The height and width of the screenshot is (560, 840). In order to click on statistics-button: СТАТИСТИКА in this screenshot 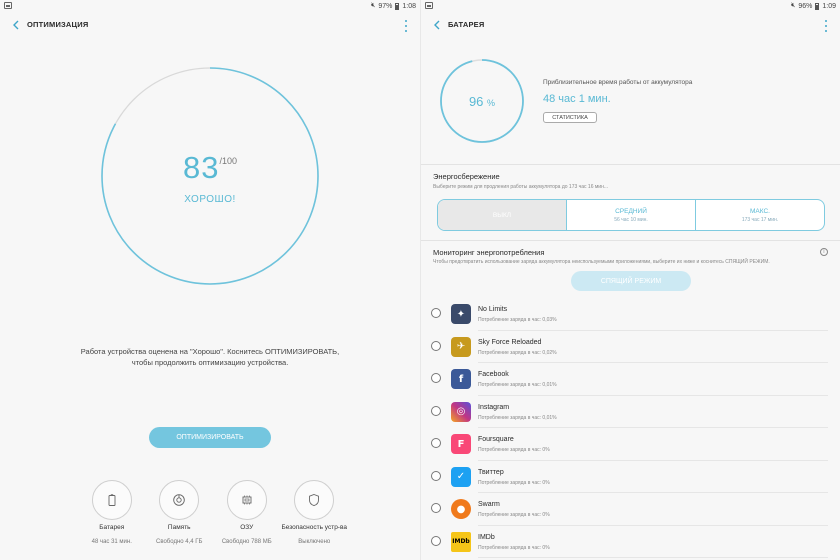, I will do `click(570, 117)`.